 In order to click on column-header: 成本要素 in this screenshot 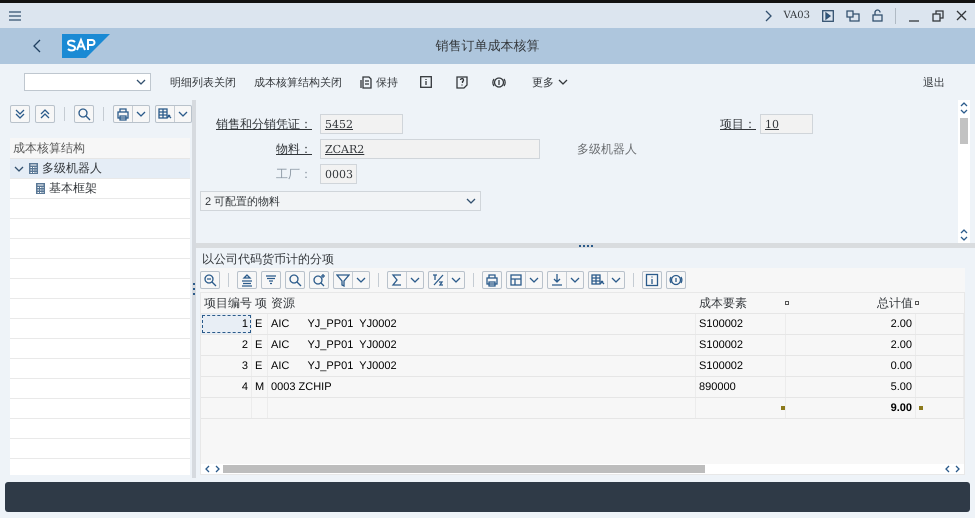, I will do `click(723, 303)`.